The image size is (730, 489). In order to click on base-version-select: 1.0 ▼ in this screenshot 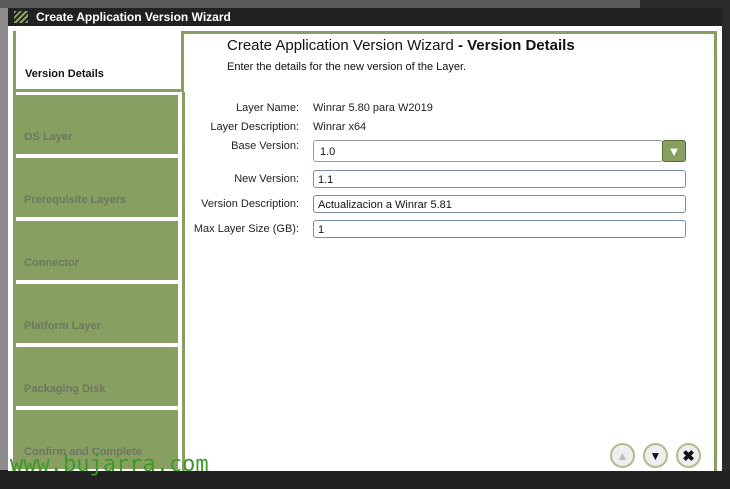, I will do `click(499, 151)`.